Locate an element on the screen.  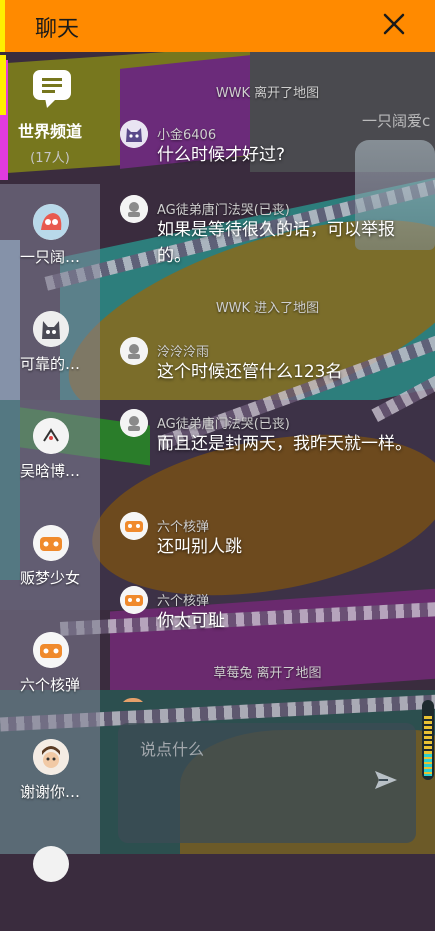
world-channel-tab: 世界频道 (17人) is located at coordinates (50, 118).